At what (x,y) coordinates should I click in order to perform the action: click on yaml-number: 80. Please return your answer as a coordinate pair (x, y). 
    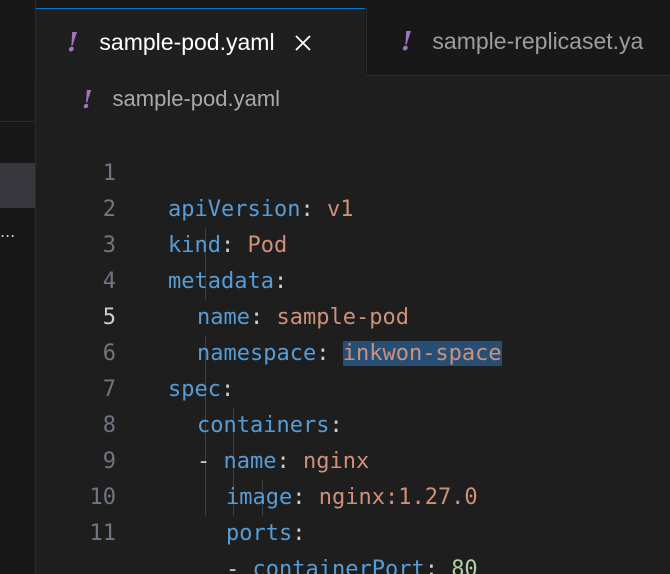
    Looking at the image, I should click on (464, 565).